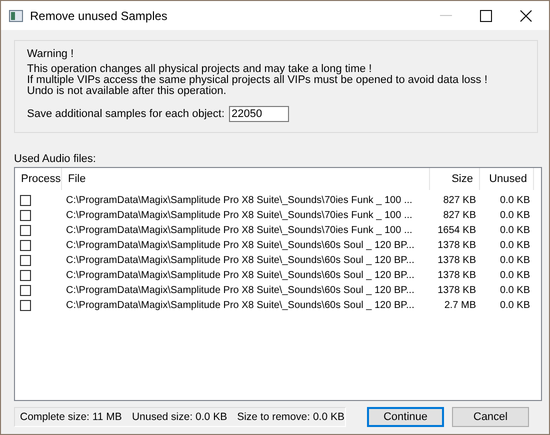 This screenshot has height=435, width=550. Describe the element at coordinates (486, 16) in the screenshot. I see `maximize-icon` at that location.